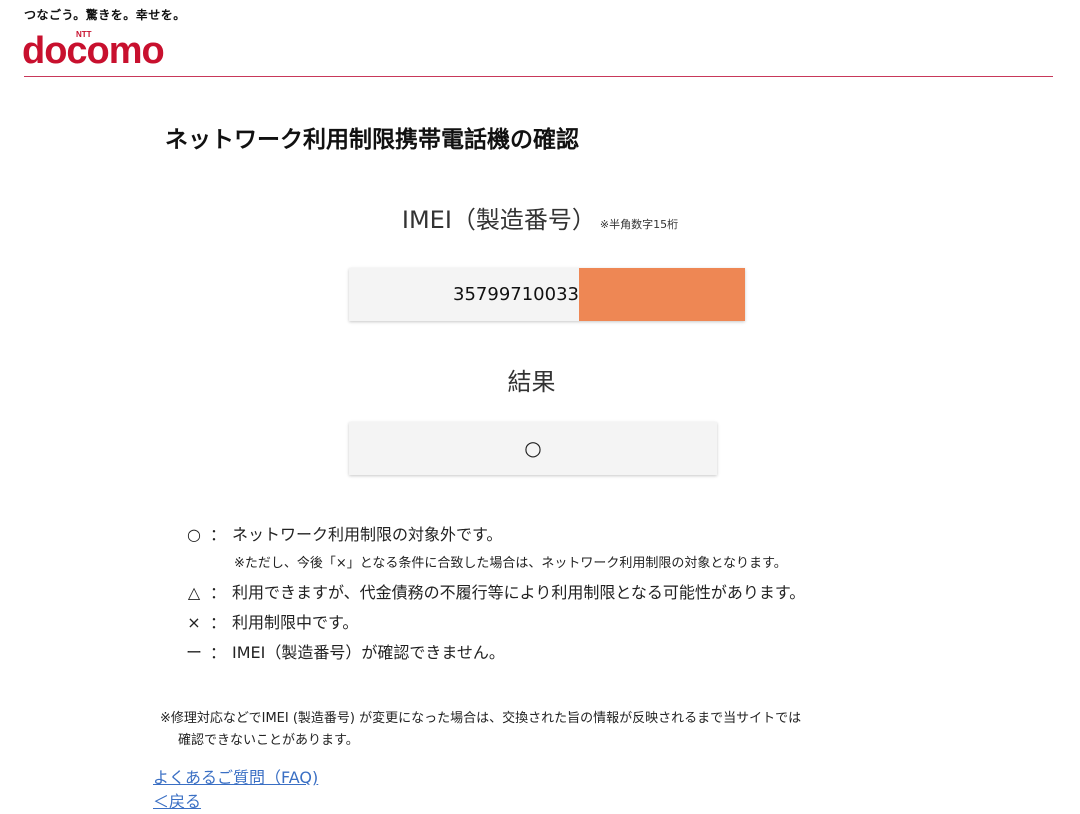 This screenshot has width=1080, height=814. I want to click on imei-value: 35799710033, so click(516, 294).